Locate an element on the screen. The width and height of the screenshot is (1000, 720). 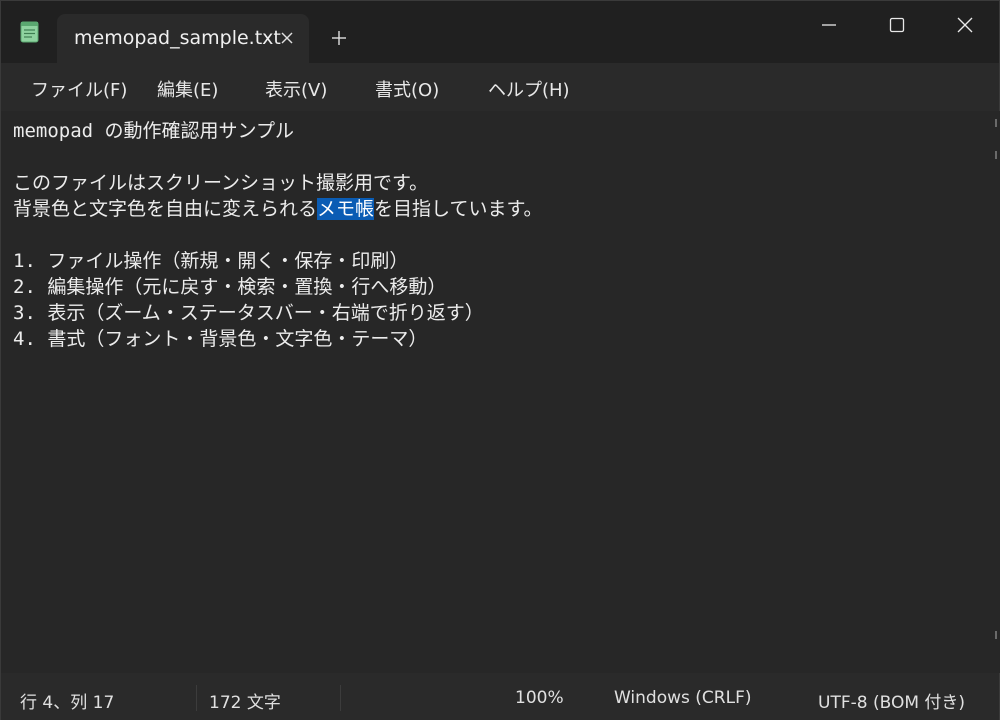
menu-format: 書式(O) is located at coordinates (407, 89).